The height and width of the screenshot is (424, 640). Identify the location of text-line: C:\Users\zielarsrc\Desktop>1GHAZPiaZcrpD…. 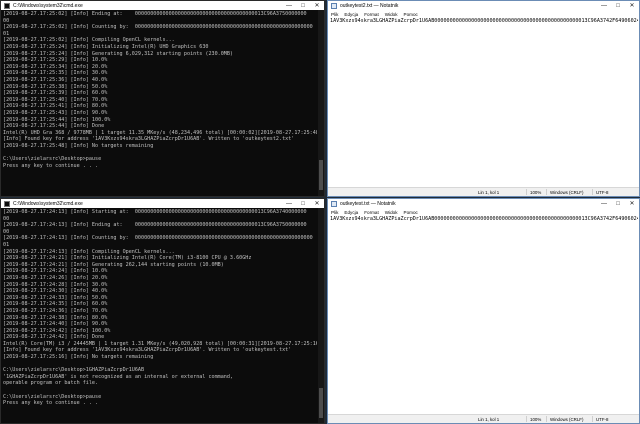
(74, 370).